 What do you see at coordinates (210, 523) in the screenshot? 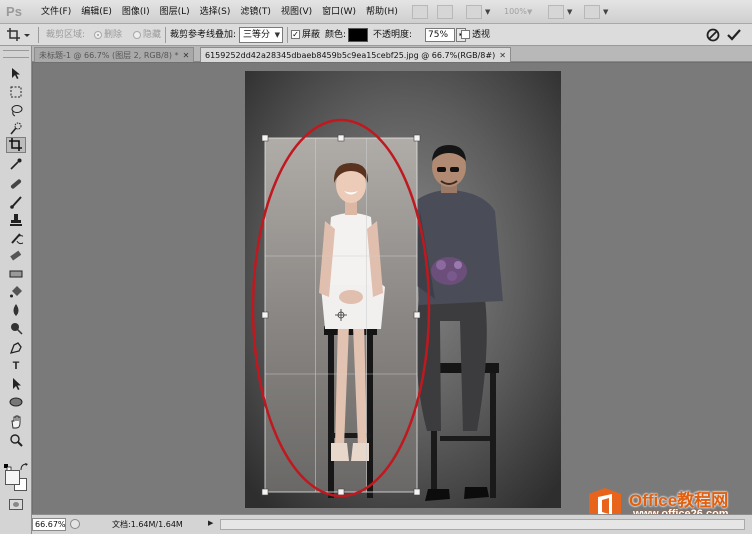
I see `status-menu-arrow-icon: ▶` at bounding box center [210, 523].